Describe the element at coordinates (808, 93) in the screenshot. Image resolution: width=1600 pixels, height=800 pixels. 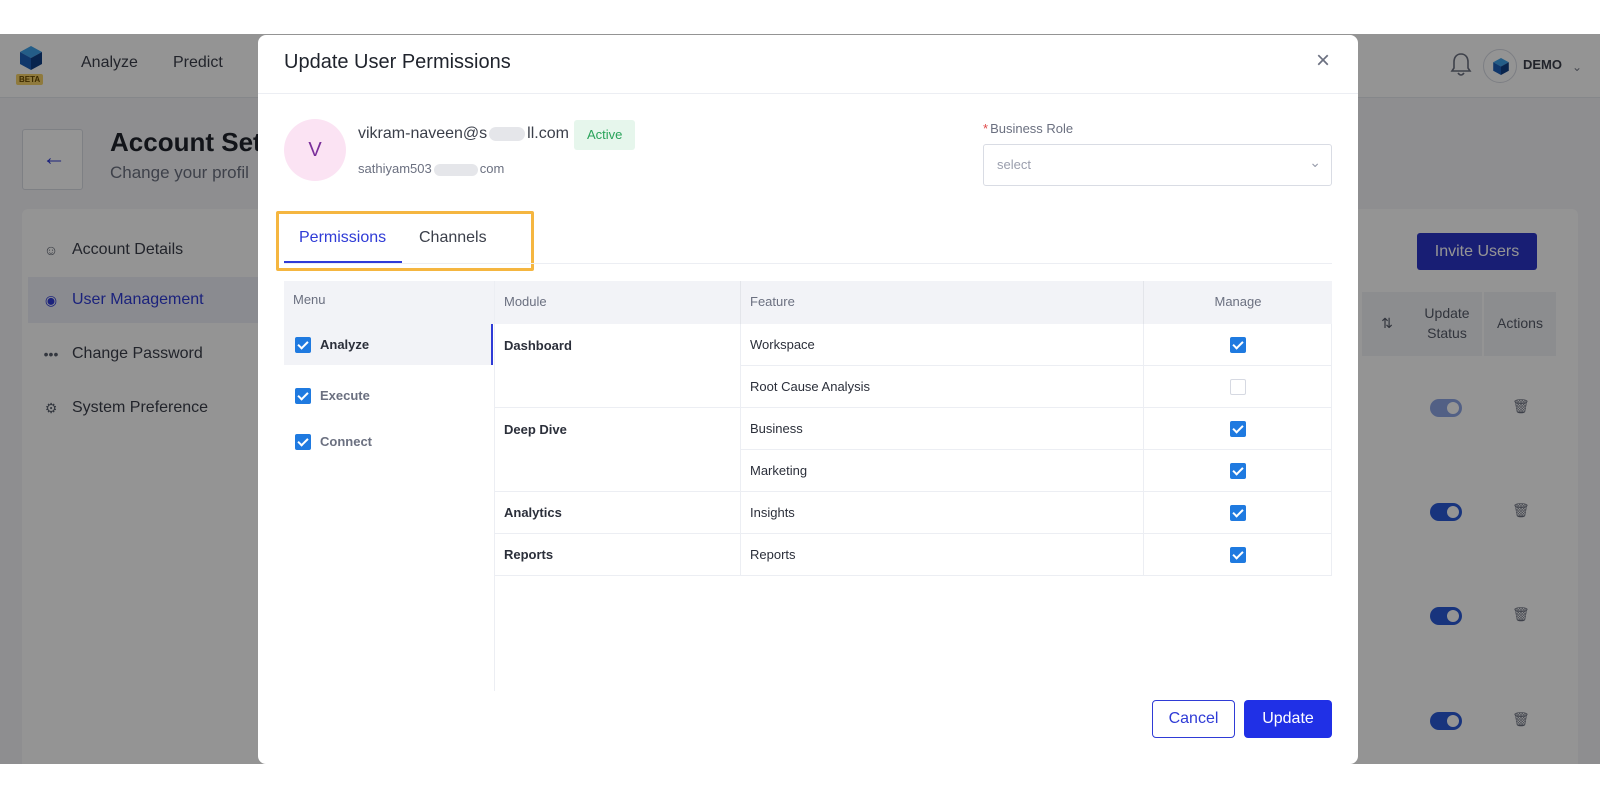
I see `modal-divider` at that location.